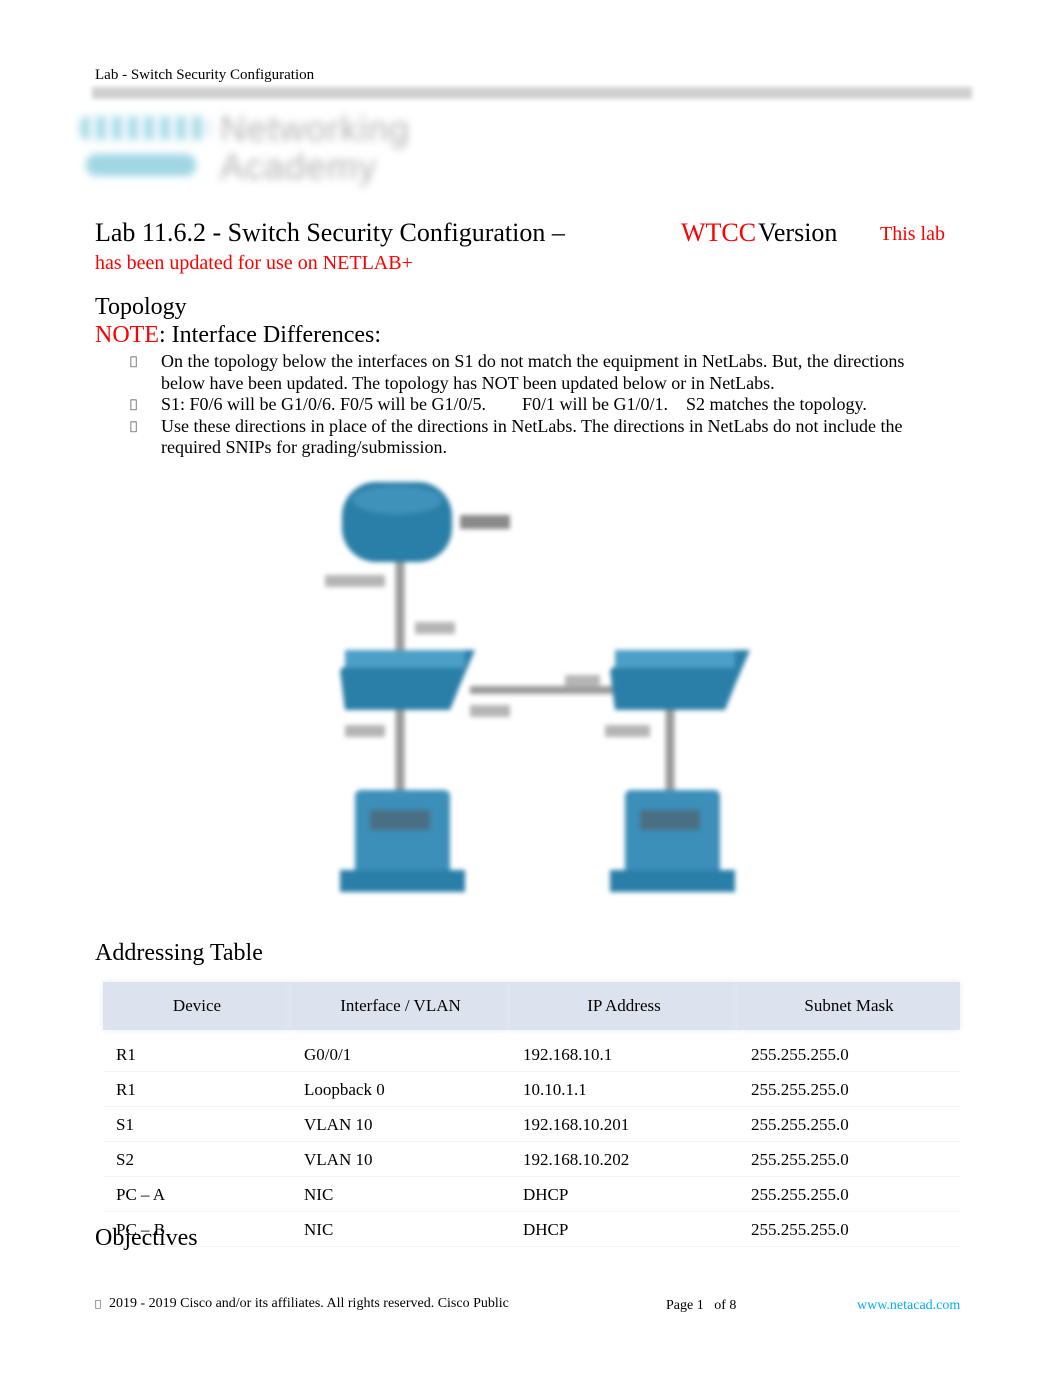 The image size is (1062, 1377). What do you see at coordinates (624, 1159) in the screenshot?
I see `cell-ip: 192.168.10.202` at bounding box center [624, 1159].